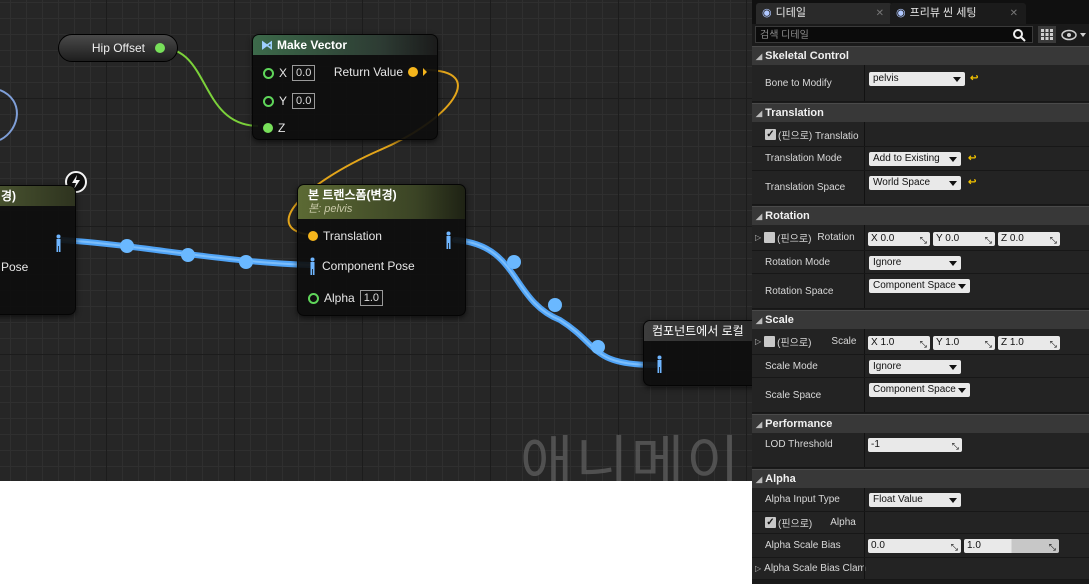 This screenshot has height=584, width=1089. I want to click on row-alpha-scale-bias-clamp: ▷ Alpha Scale Bias Clam, so click(920, 569).